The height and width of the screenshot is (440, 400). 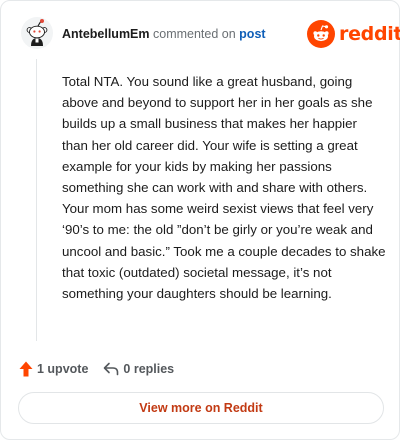 I want to click on replies-count: 0 replies, so click(x=149, y=369).